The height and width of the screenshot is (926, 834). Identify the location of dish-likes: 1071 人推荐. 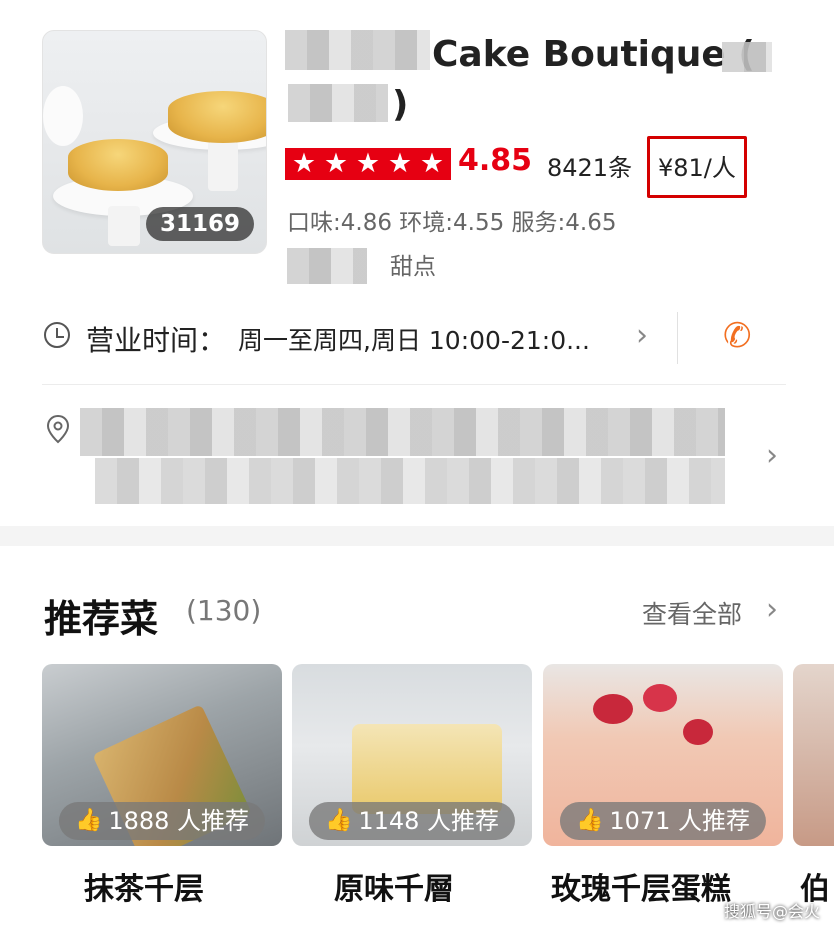
(680, 821).